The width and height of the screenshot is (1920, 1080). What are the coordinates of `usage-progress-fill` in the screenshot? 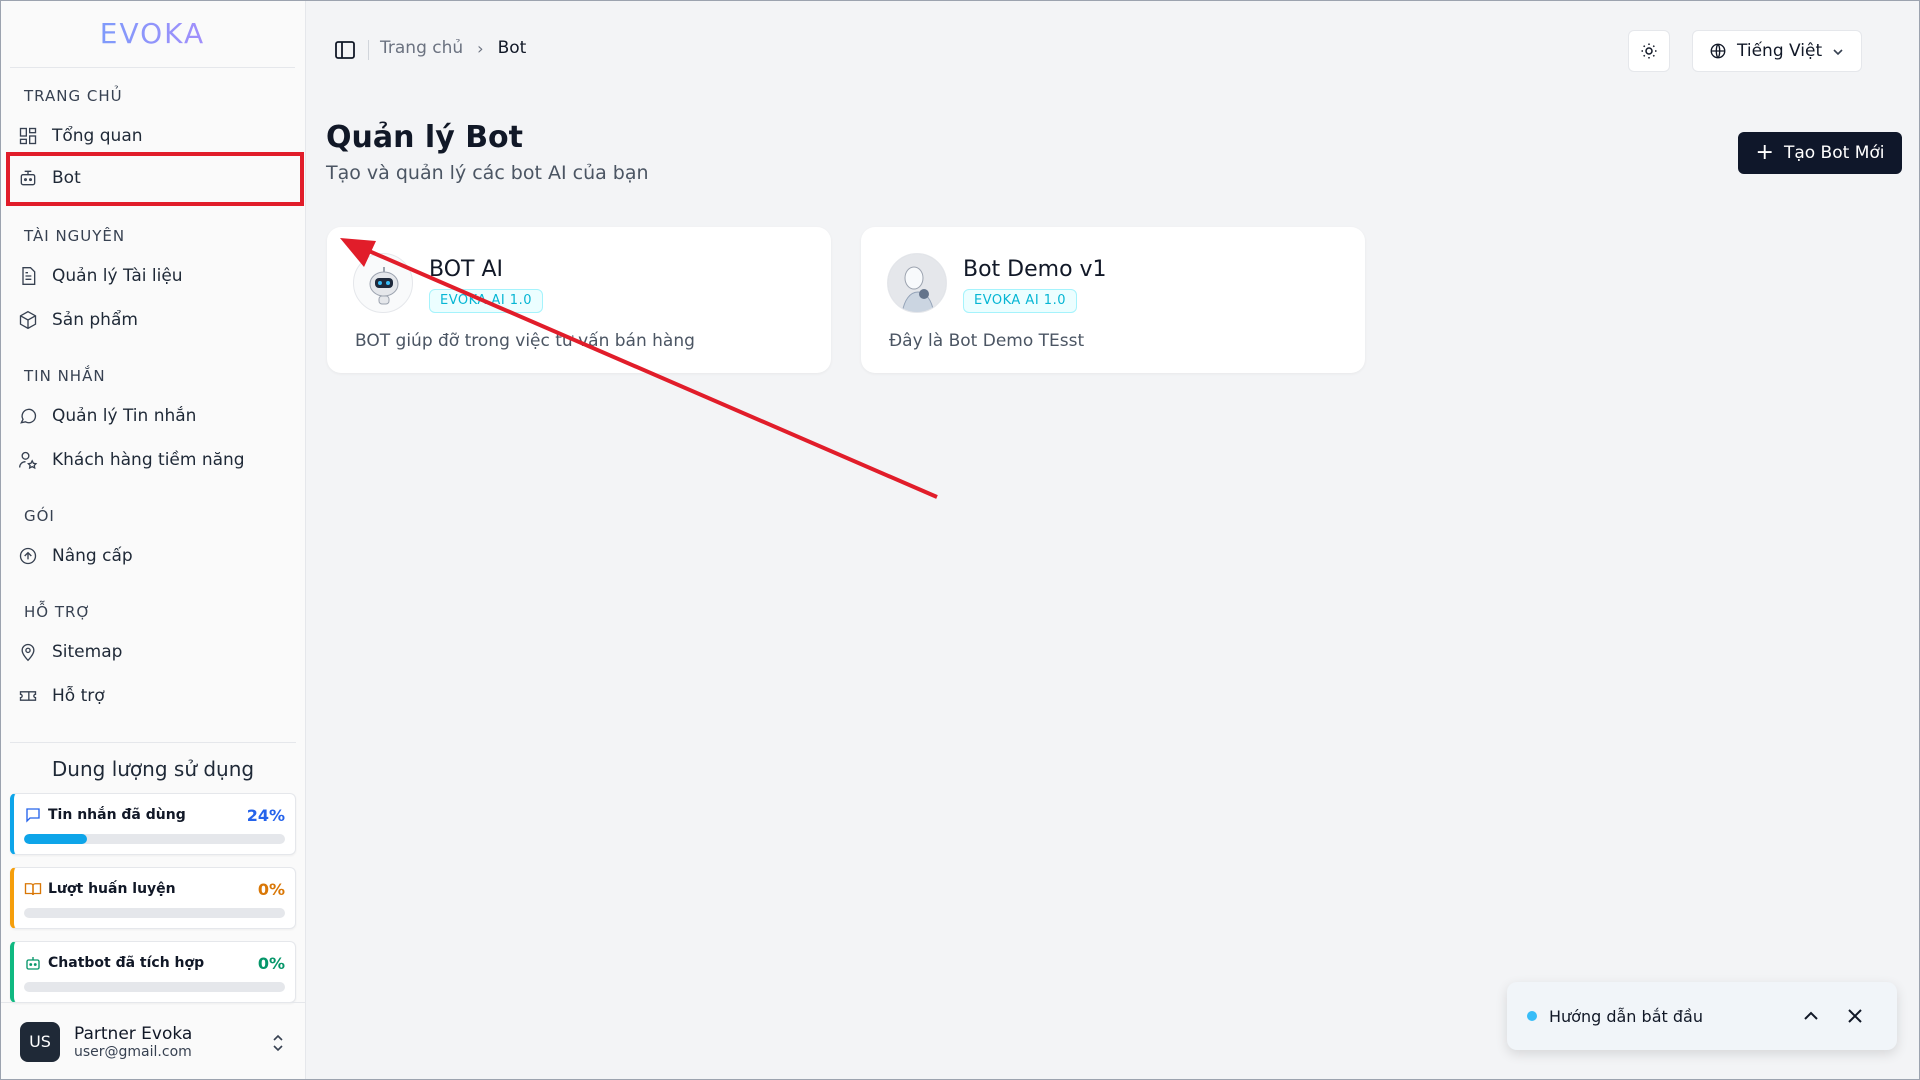 It's located at (55, 839).